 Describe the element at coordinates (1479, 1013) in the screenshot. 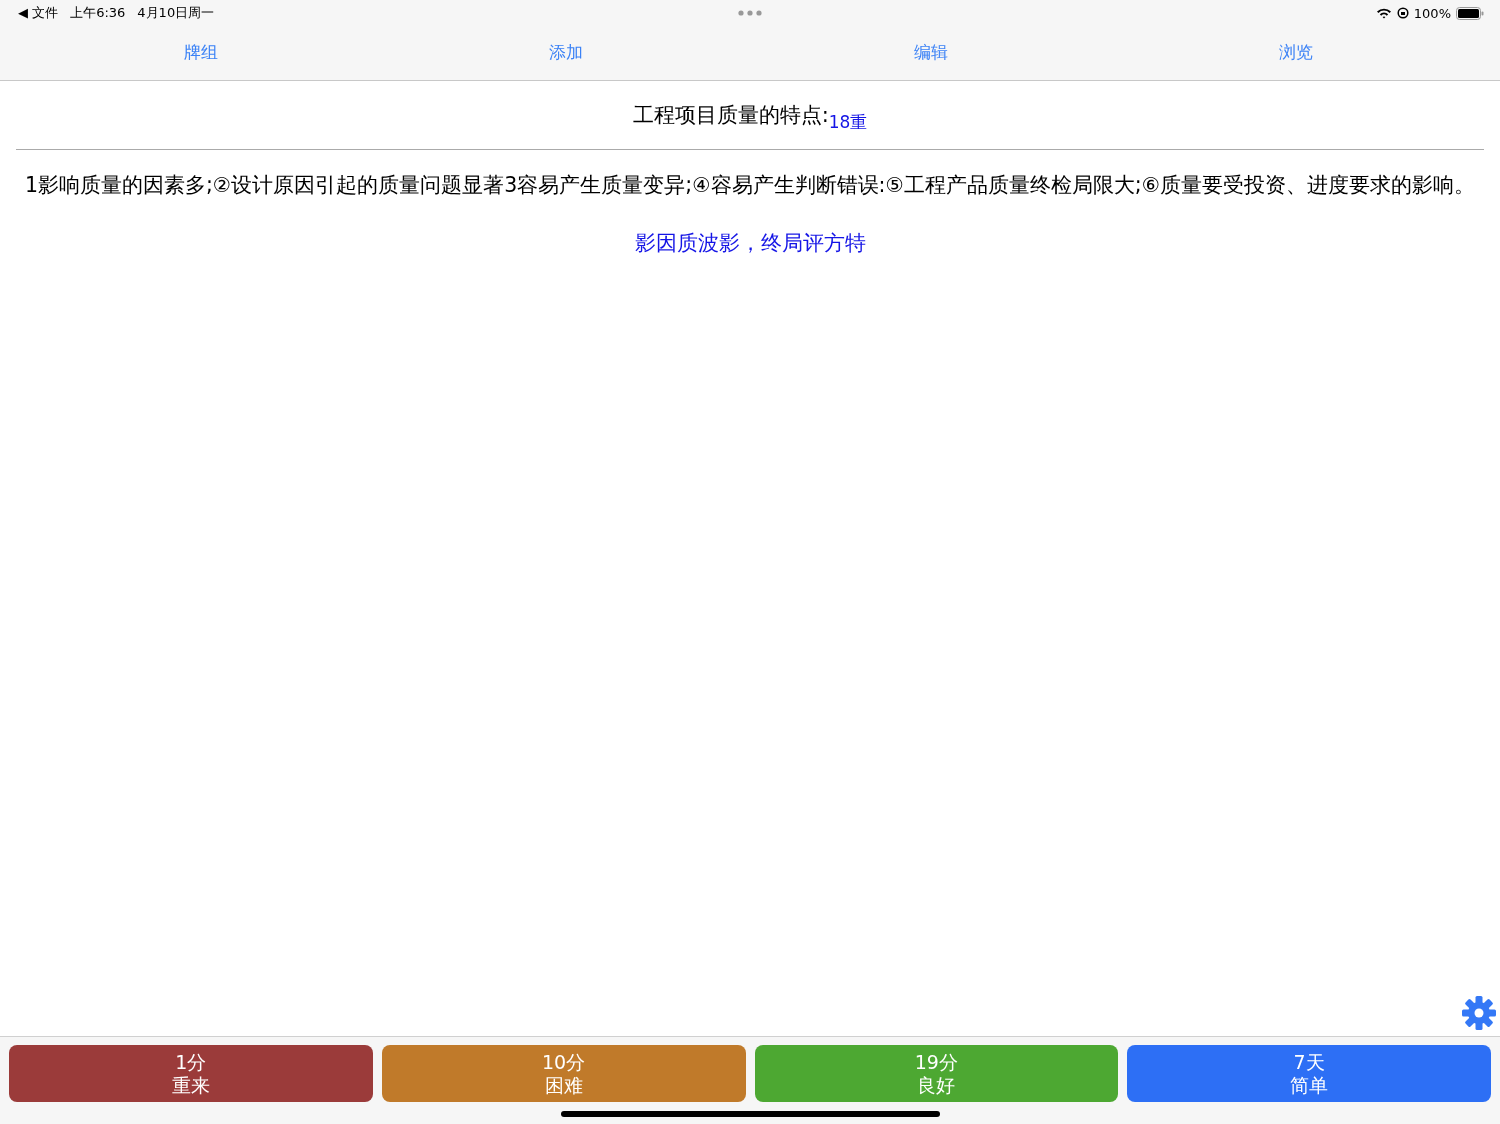

I see `settings-icon` at that location.